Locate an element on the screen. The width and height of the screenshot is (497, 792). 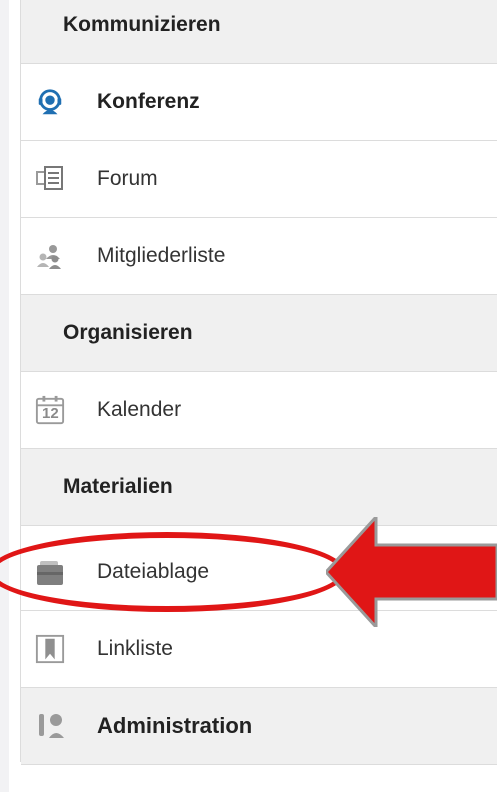
sidebar-item-label: Mitgliederliste is located at coordinates (161, 255).